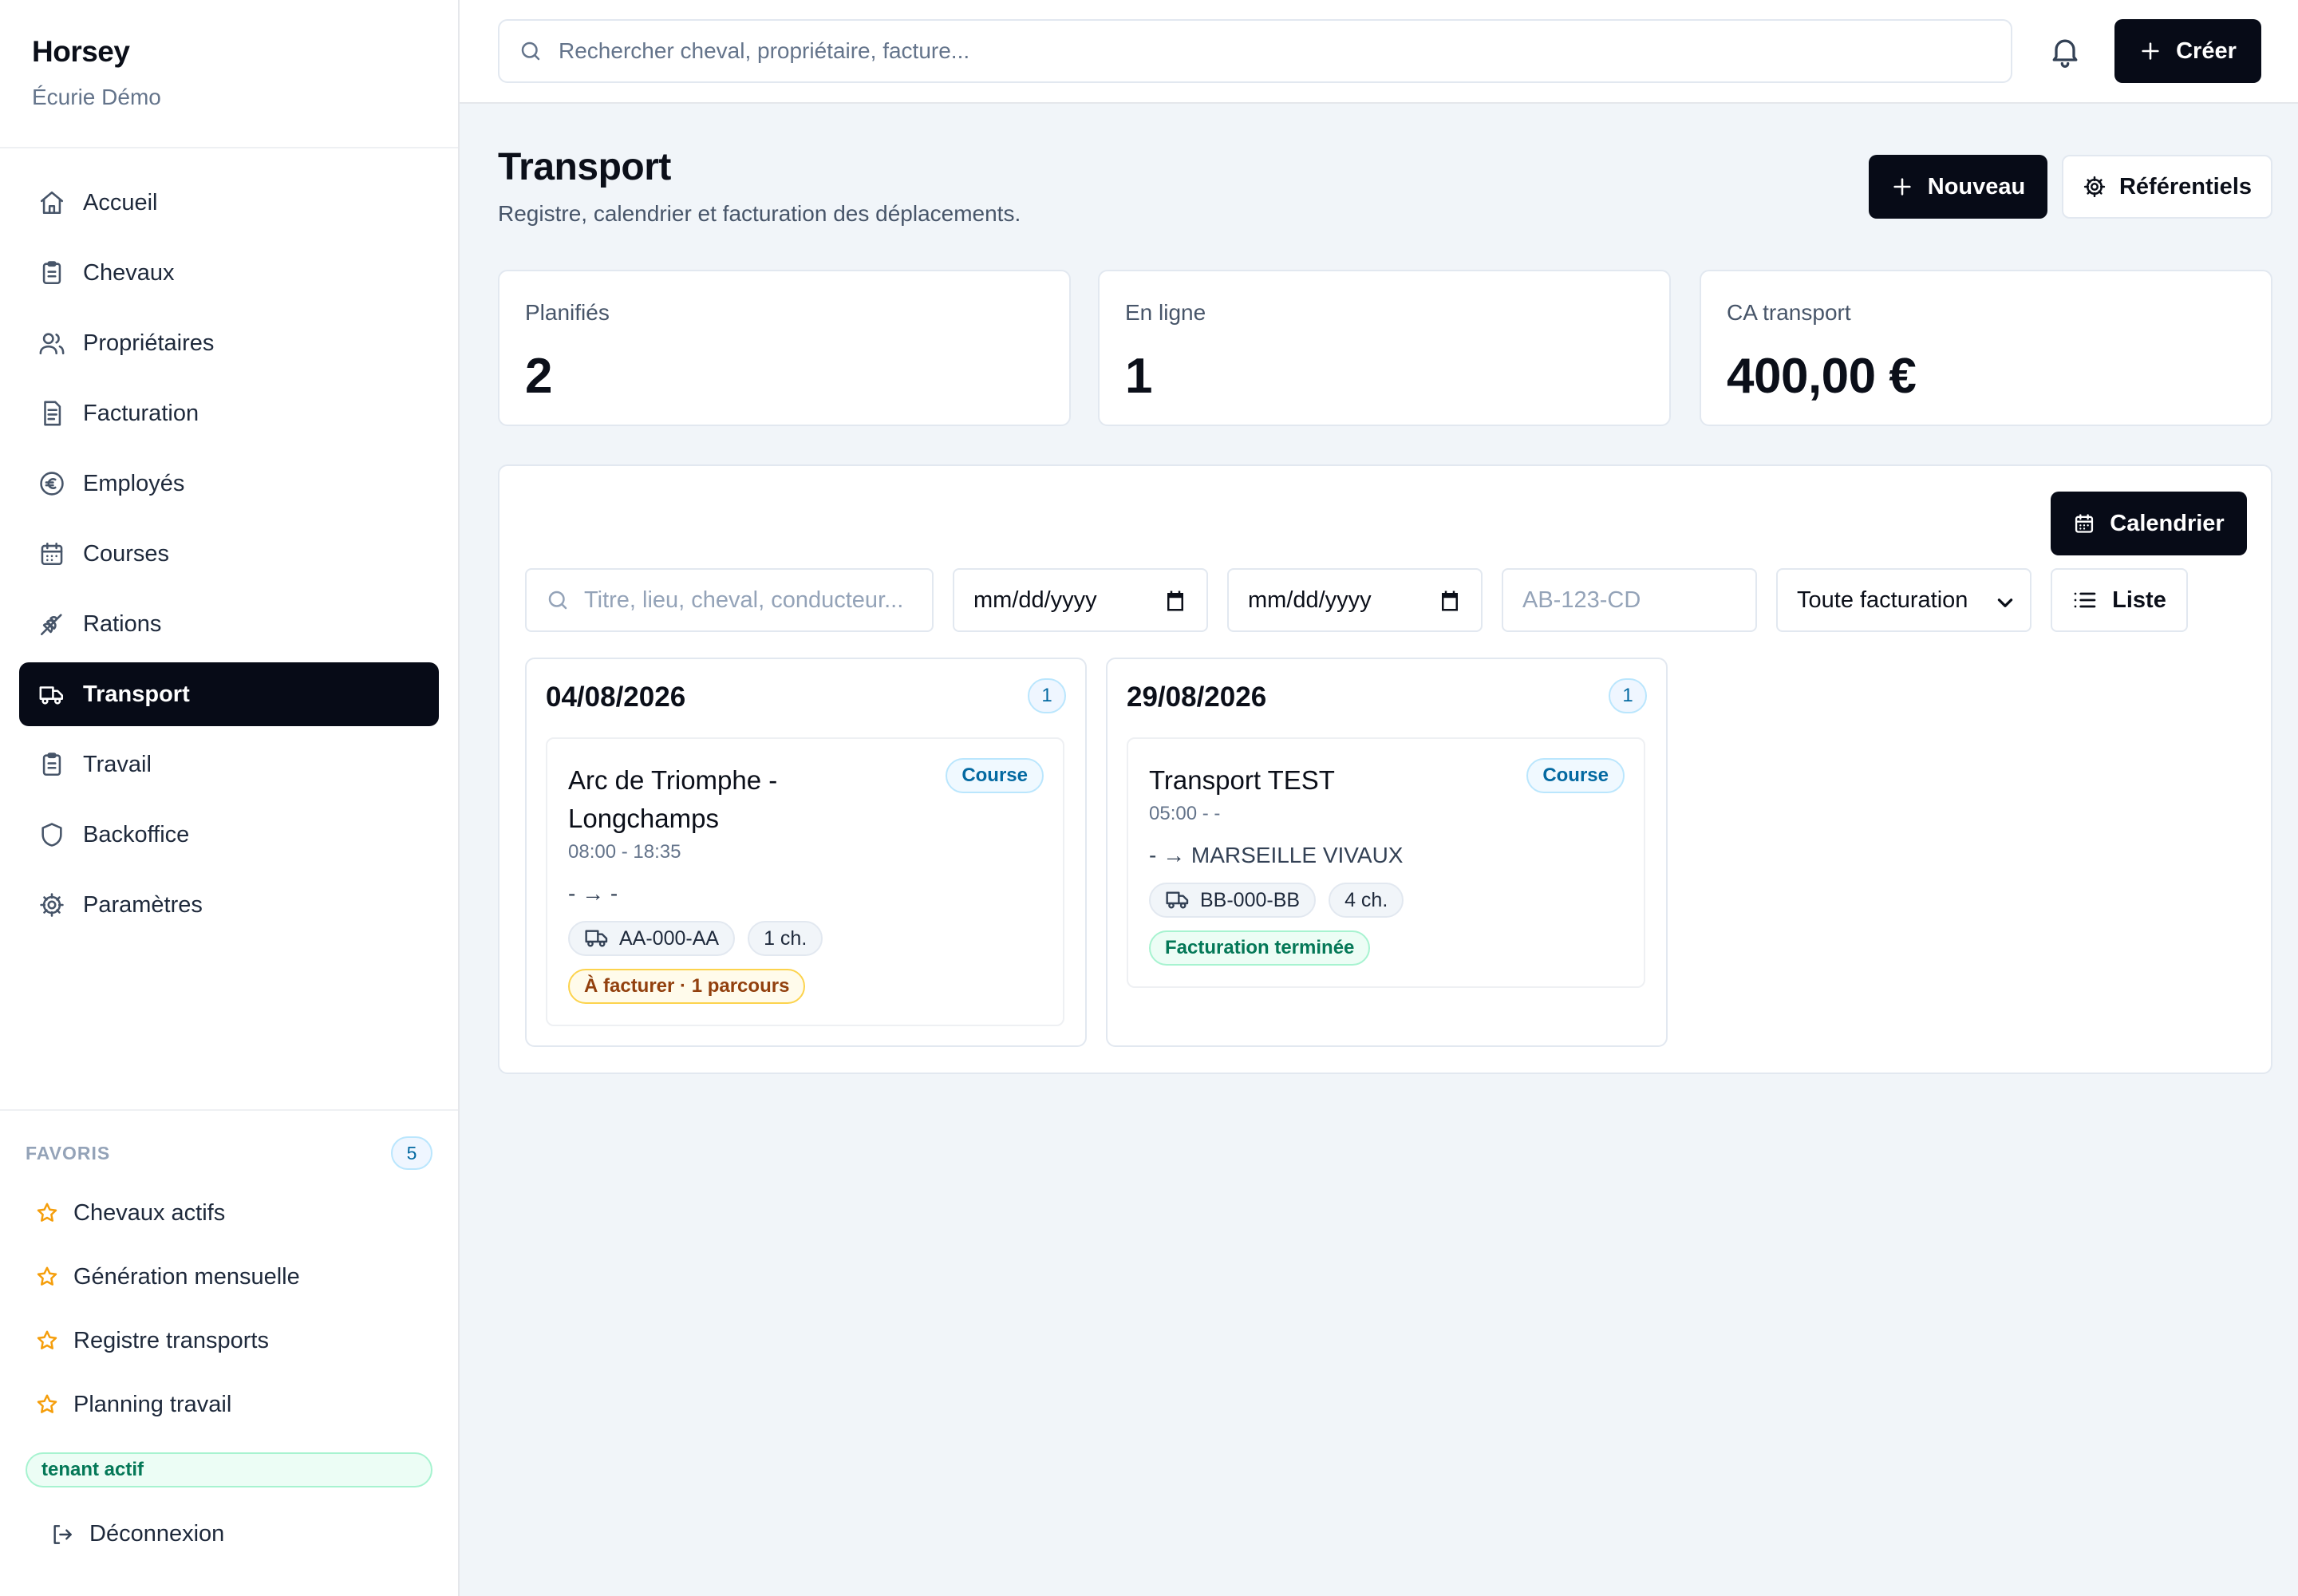  What do you see at coordinates (1138, 376) in the screenshot?
I see `stat-value: 1` at bounding box center [1138, 376].